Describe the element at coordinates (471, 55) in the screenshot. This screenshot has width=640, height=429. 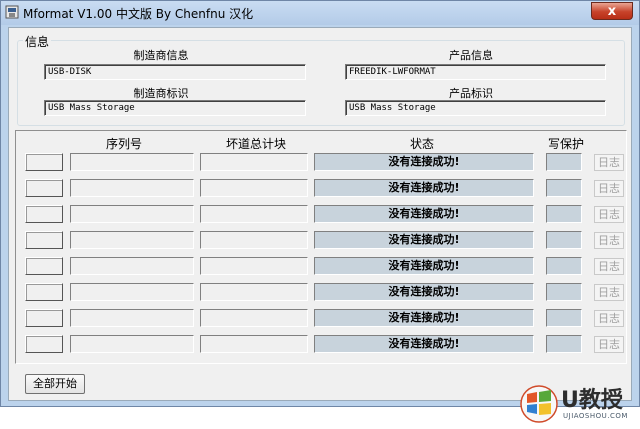
I see `product-info-label: 产品信息` at that location.